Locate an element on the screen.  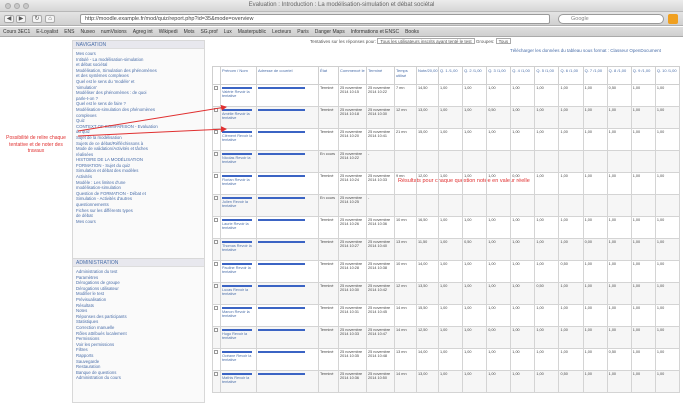
bookmark-item: SG.prof is located at coordinates (208, 31).